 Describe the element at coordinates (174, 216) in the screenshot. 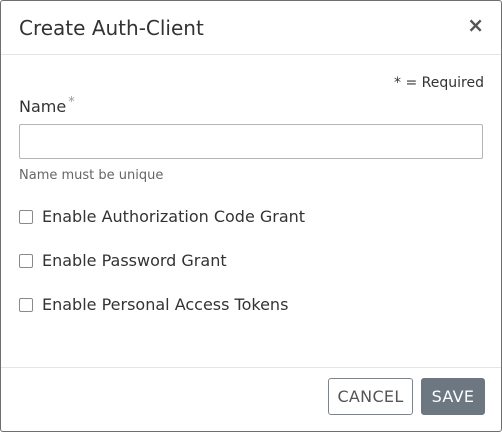

I see `authorization-code-grant-label: Enable Authorization Code Grant` at that location.